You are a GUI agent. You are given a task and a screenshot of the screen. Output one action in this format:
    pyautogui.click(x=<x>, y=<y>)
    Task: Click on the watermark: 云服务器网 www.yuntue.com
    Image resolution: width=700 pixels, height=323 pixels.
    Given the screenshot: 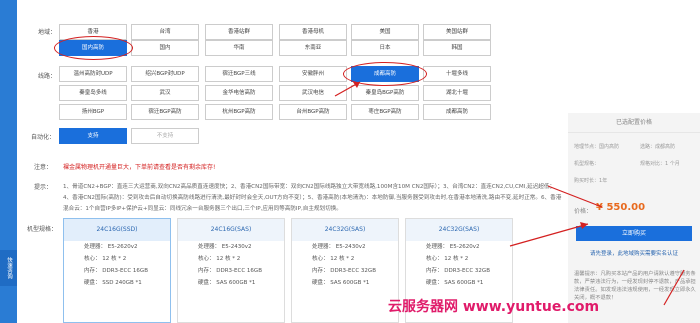 What is the action you would take?
    pyautogui.click(x=494, y=307)
    